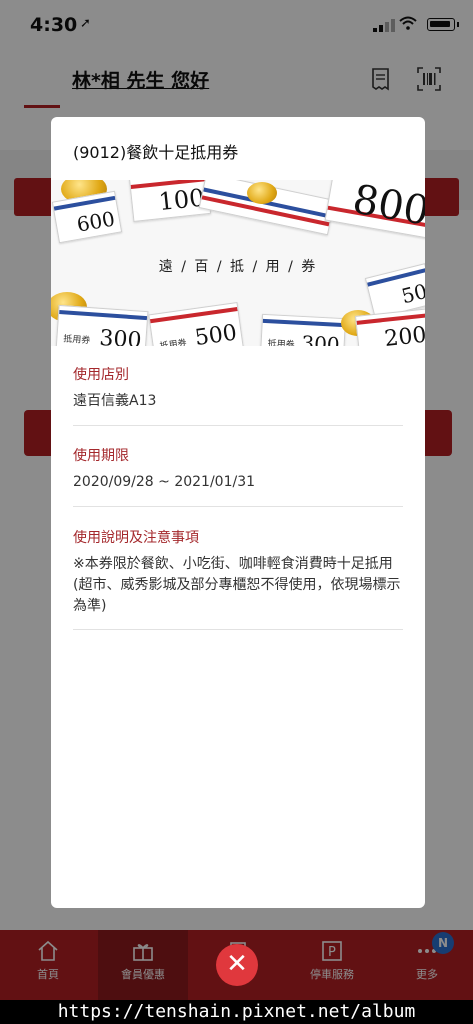 The height and width of the screenshot is (1024, 473). Describe the element at coordinates (387, 207) in the screenshot. I see `coupon-amount: 800` at that location.